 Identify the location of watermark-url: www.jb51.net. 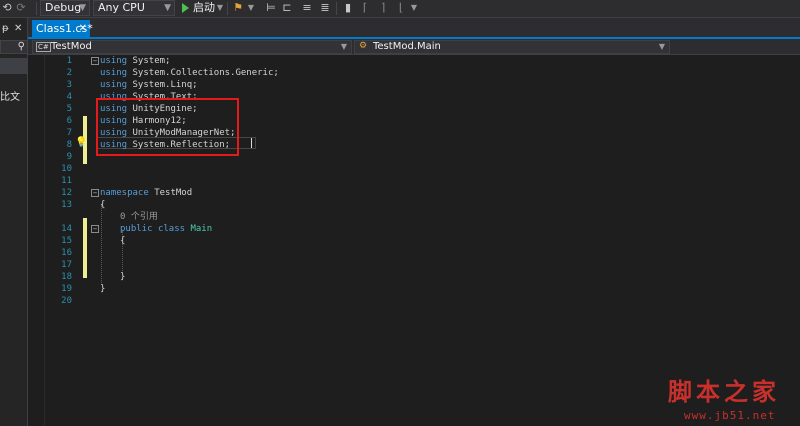
(730, 415).